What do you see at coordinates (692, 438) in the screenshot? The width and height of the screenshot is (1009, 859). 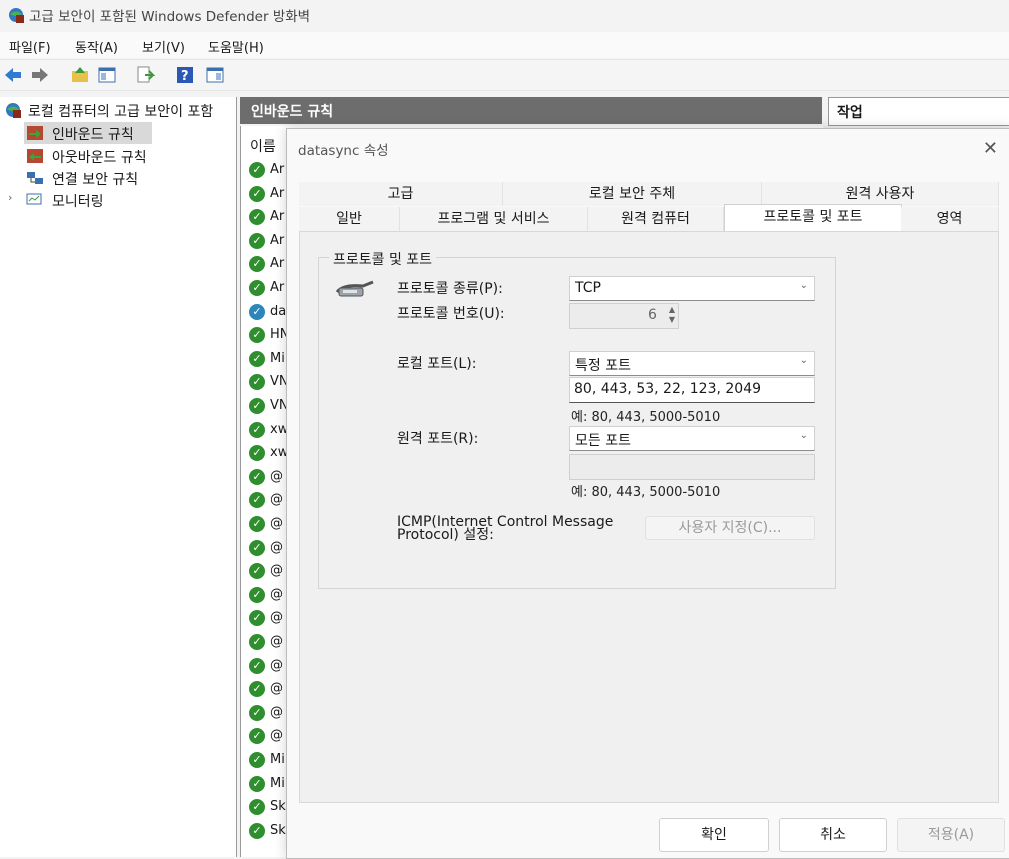 I see `remote-port-select: 모든 포트 ⌄` at bounding box center [692, 438].